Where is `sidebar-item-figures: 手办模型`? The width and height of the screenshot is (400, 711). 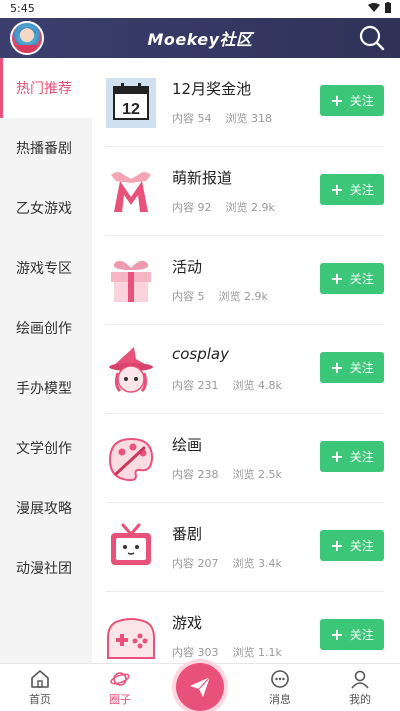
sidebar-item-figures: 手办模型 is located at coordinates (46, 388).